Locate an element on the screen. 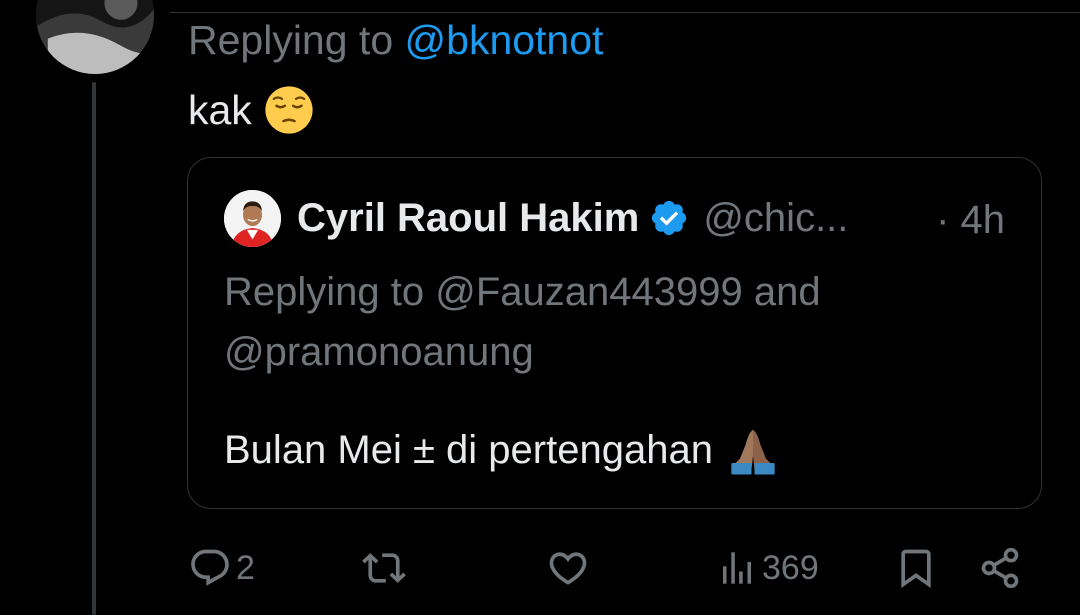  reply-action: 2 is located at coordinates (221, 568).